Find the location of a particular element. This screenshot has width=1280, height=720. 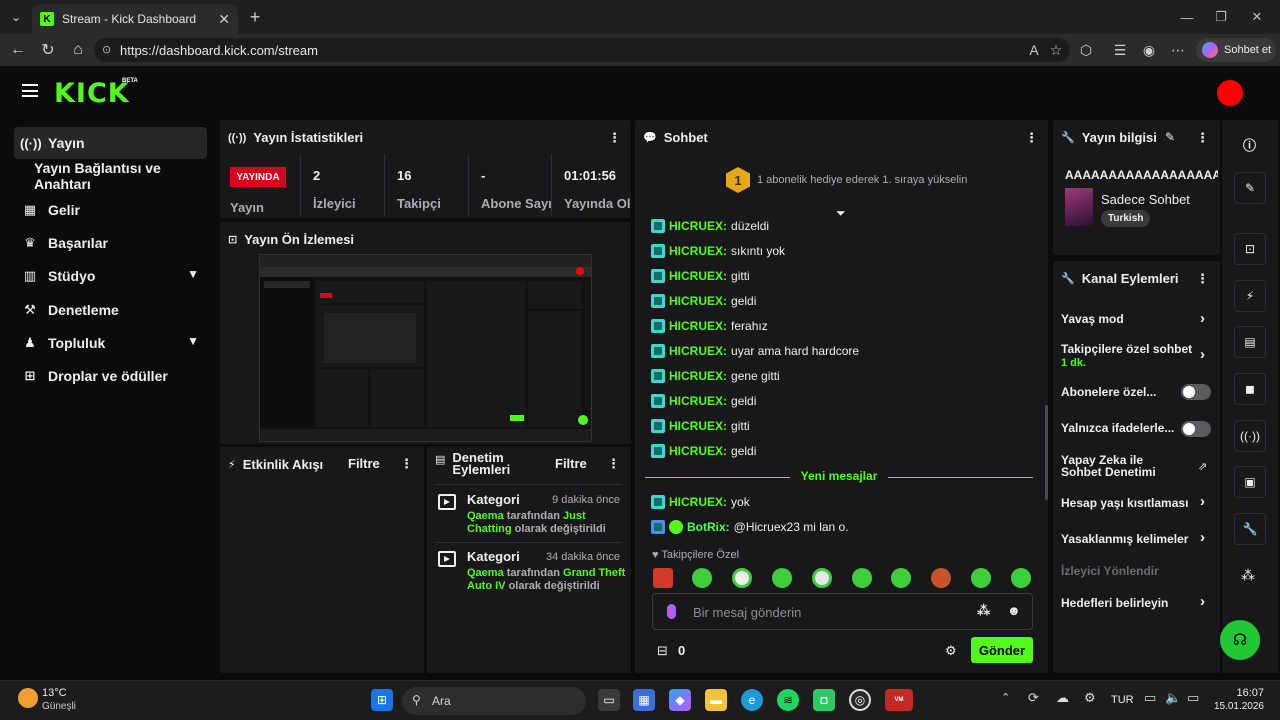

support-headset-icon: ☊ is located at coordinates (1240, 640).